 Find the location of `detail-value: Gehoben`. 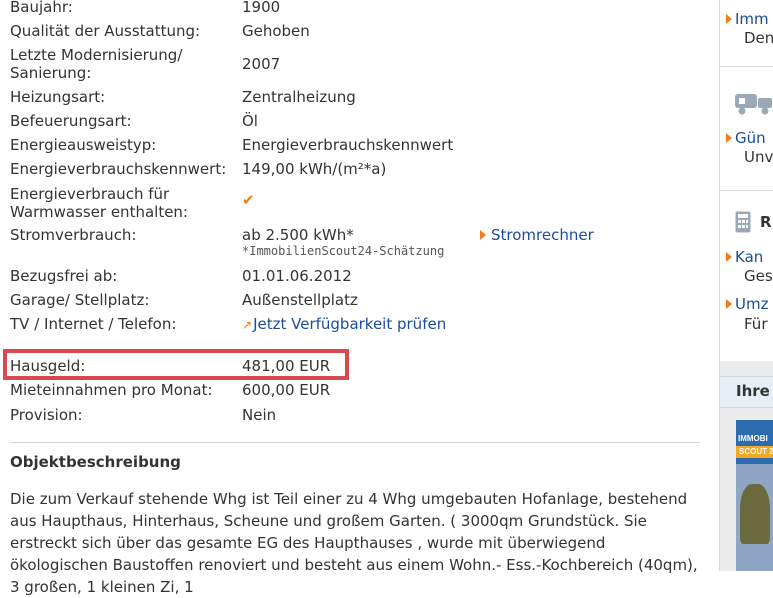

detail-value: Gehoben is located at coordinates (276, 31).